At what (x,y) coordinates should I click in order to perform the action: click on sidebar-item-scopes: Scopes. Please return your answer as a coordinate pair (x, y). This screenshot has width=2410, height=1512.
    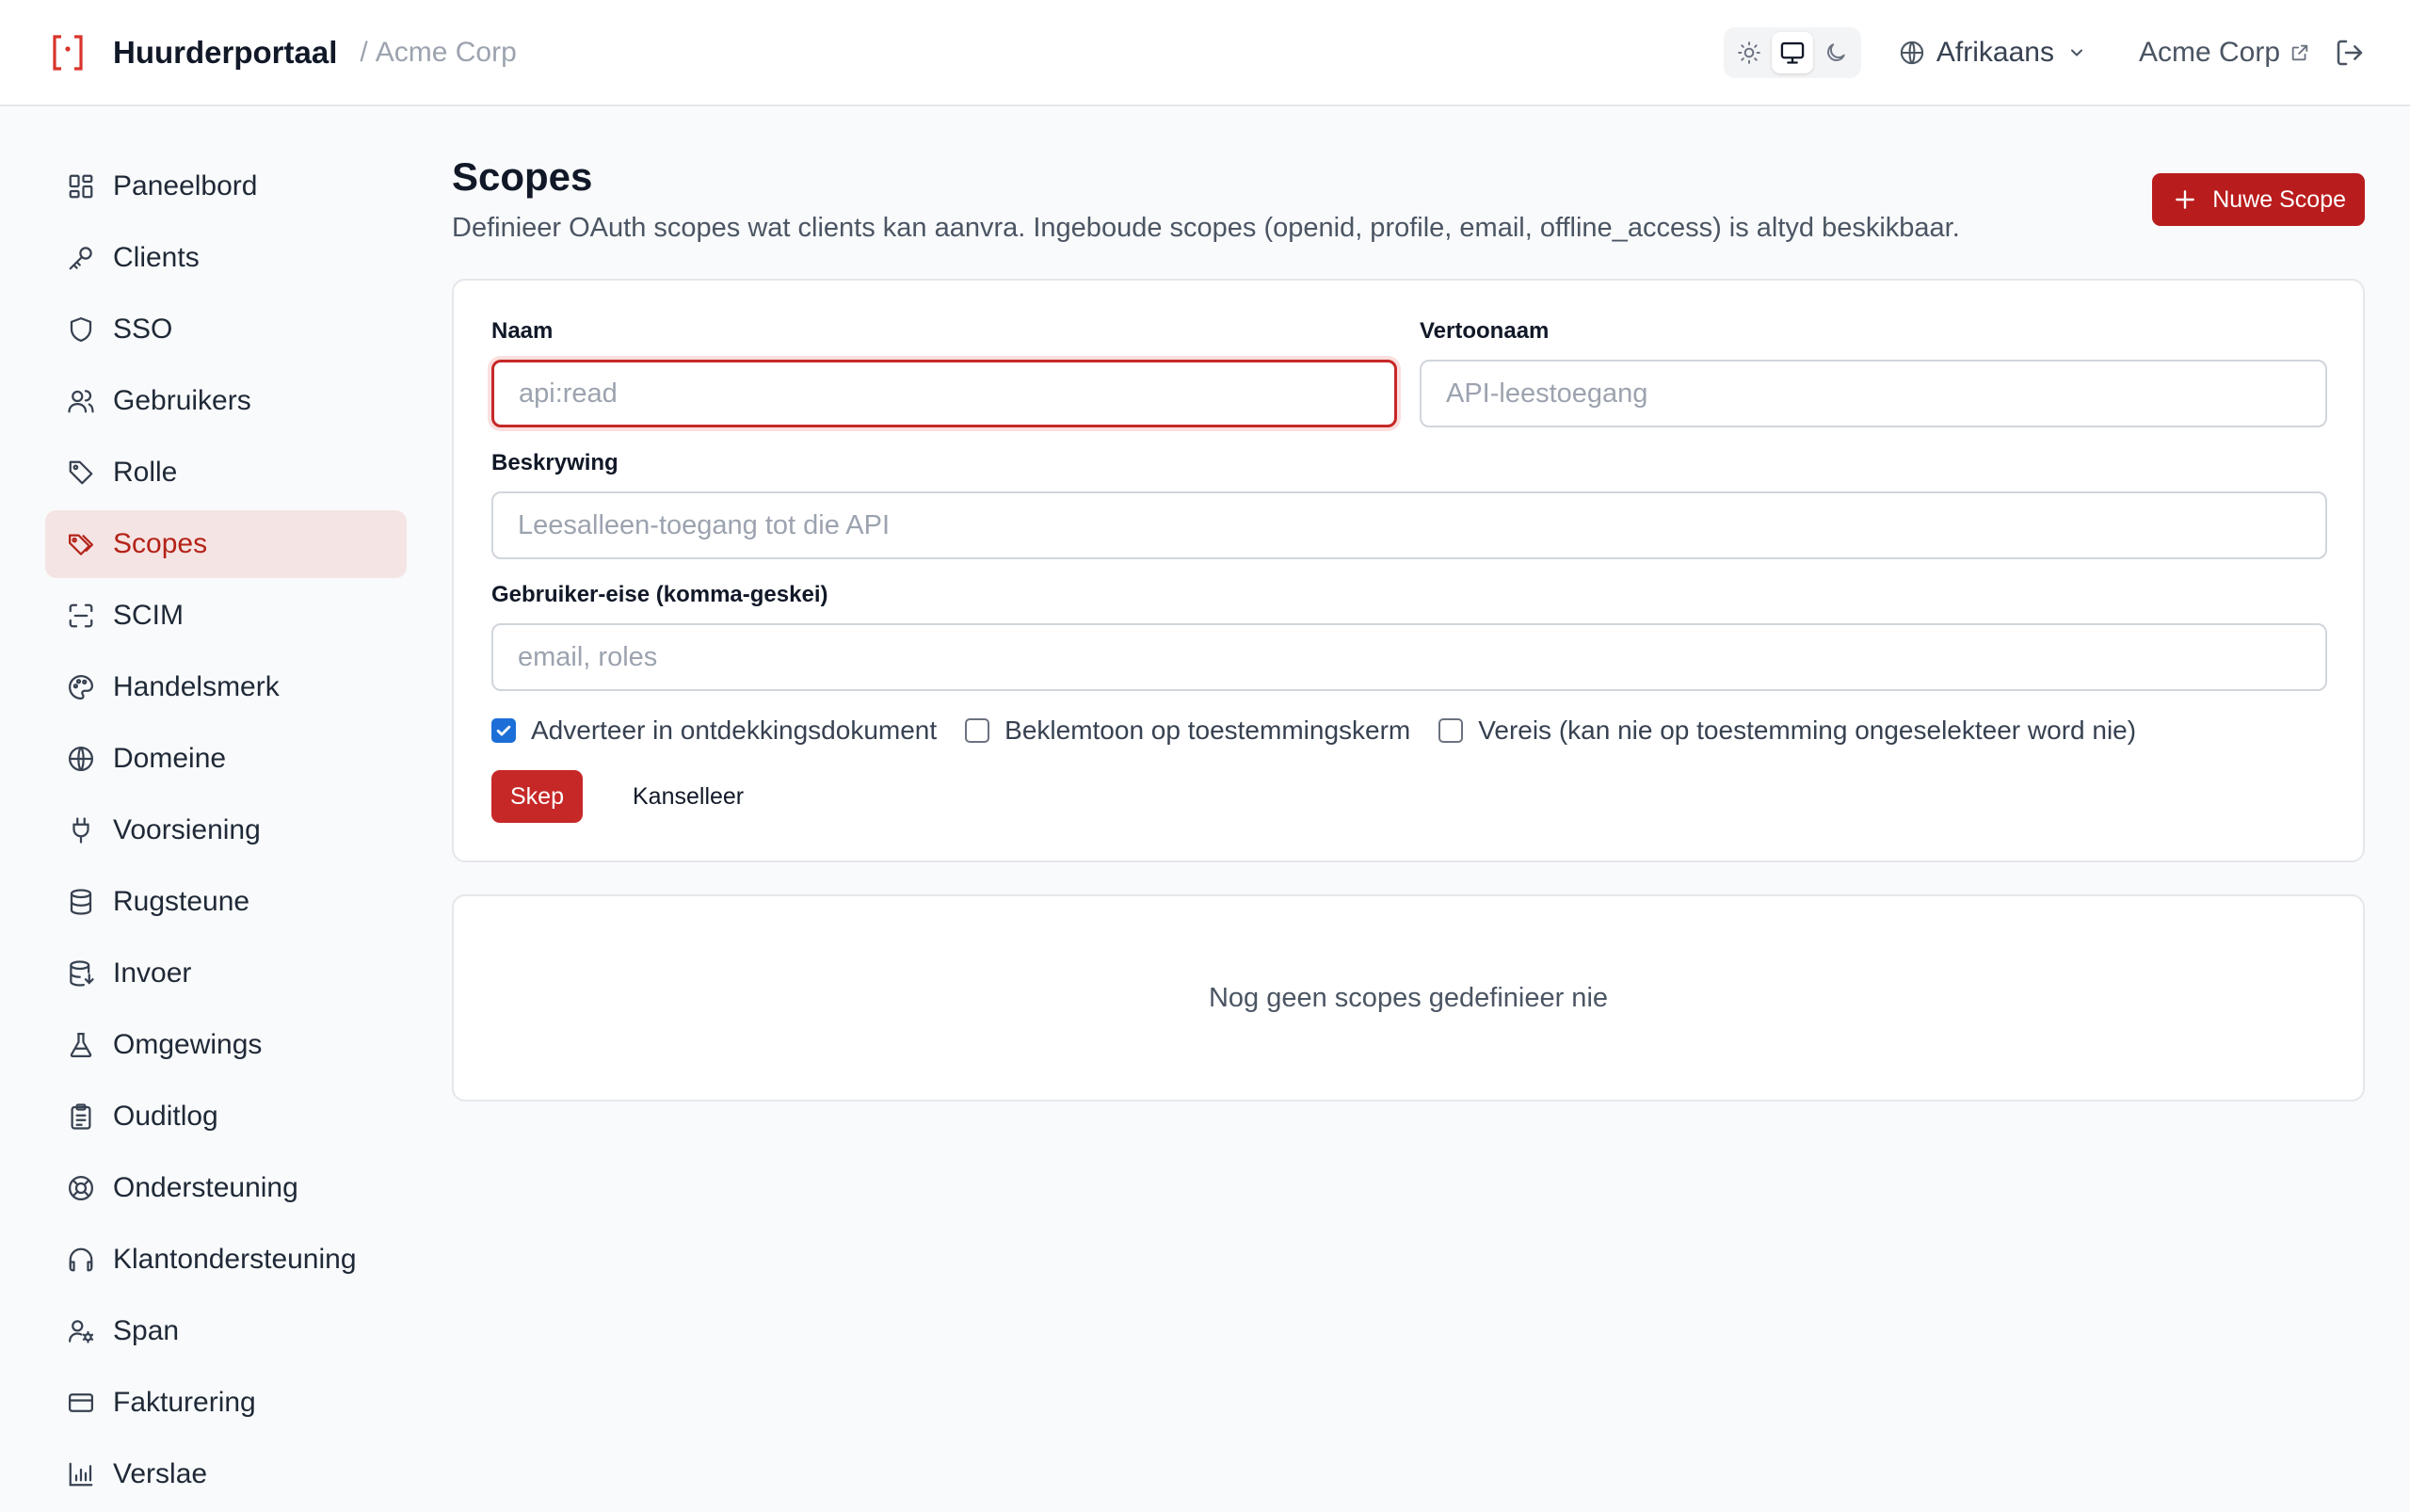
    Looking at the image, I should click on (226, 544).